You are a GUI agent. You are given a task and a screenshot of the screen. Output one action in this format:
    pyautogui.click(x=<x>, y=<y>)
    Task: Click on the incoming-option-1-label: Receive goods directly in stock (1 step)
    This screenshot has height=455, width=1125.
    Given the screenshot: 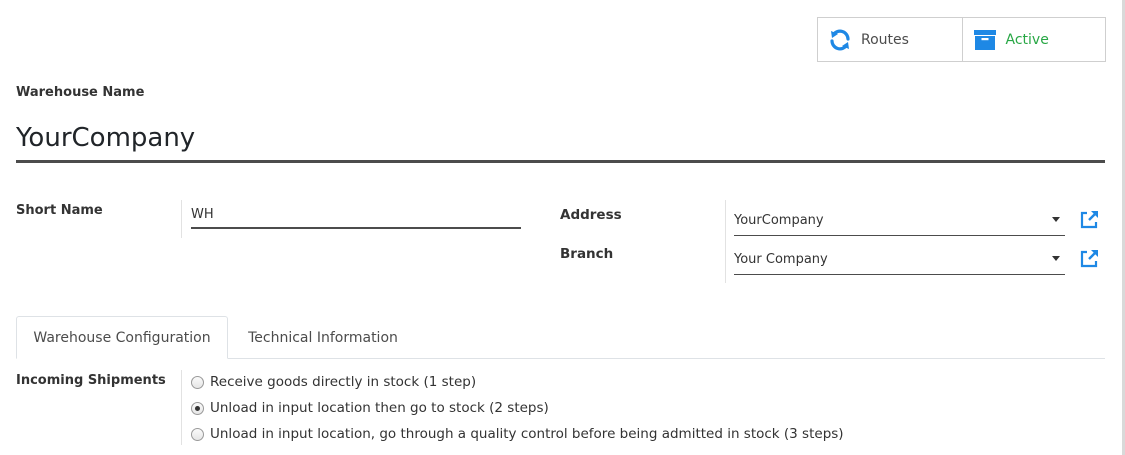 What is the action you would take?
    pyautogui.click(x=343, y=382)
    